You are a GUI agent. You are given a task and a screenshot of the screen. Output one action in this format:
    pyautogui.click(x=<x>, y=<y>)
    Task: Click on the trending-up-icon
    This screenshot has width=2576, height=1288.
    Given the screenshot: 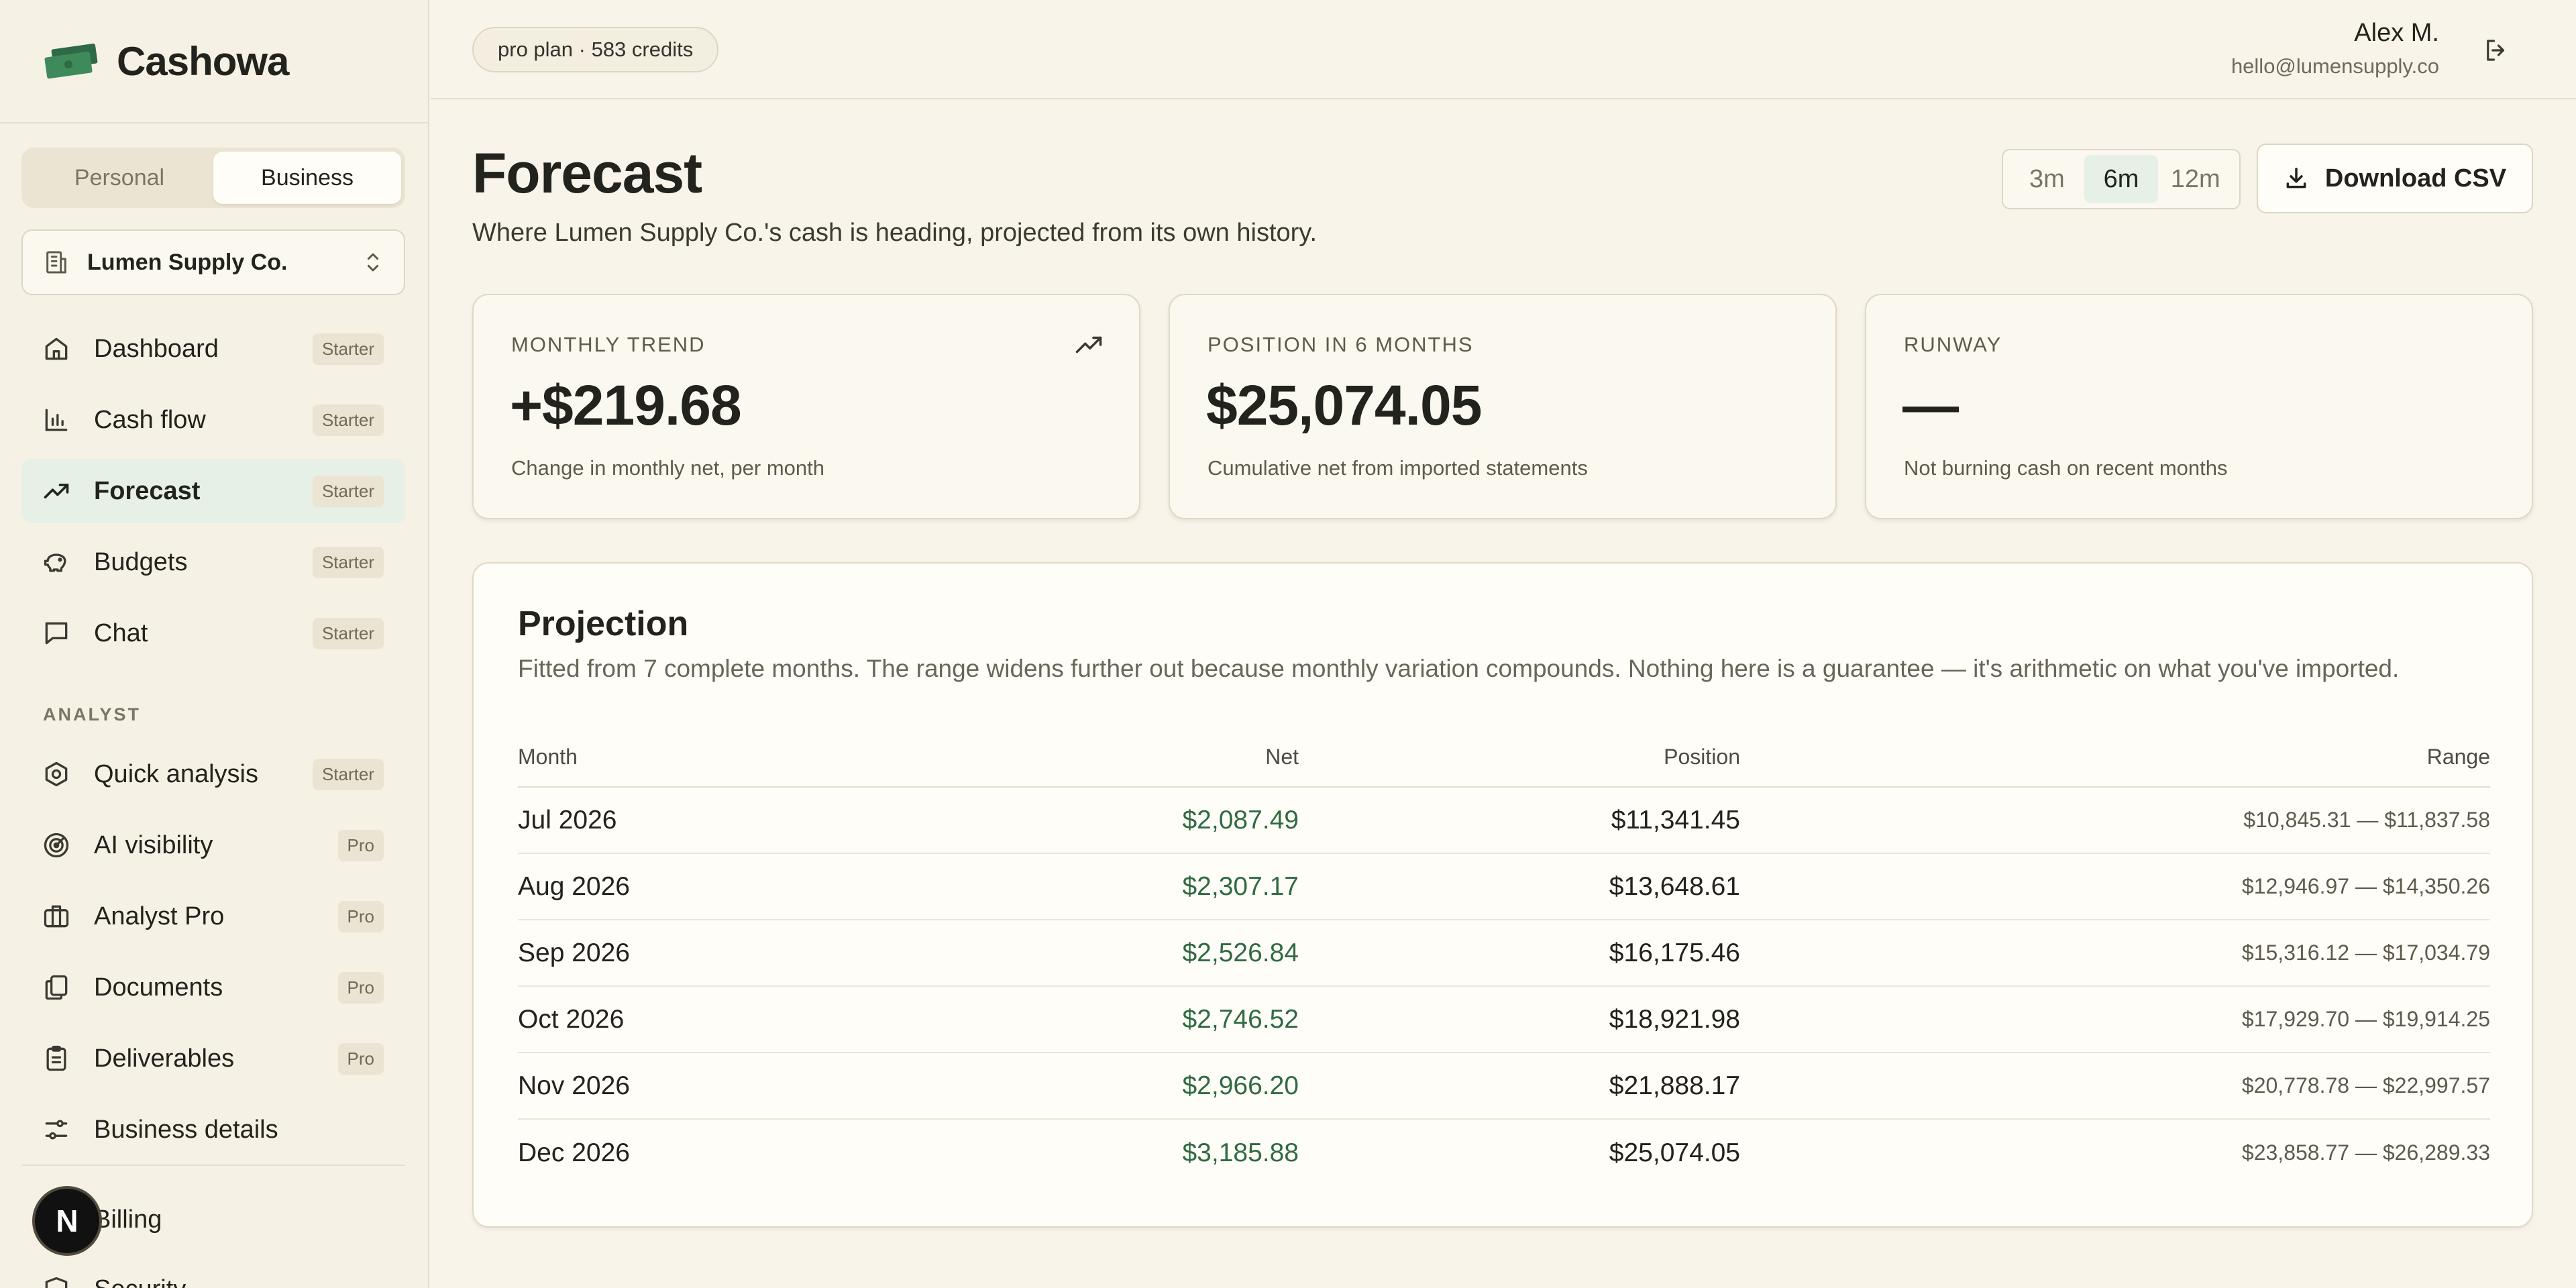 What is the action you would take?
    pyautogui.click(x=56, y=491)
    